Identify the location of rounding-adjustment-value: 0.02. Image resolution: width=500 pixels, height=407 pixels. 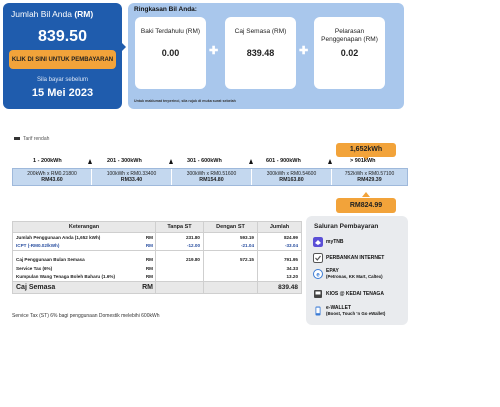
(349, 53).